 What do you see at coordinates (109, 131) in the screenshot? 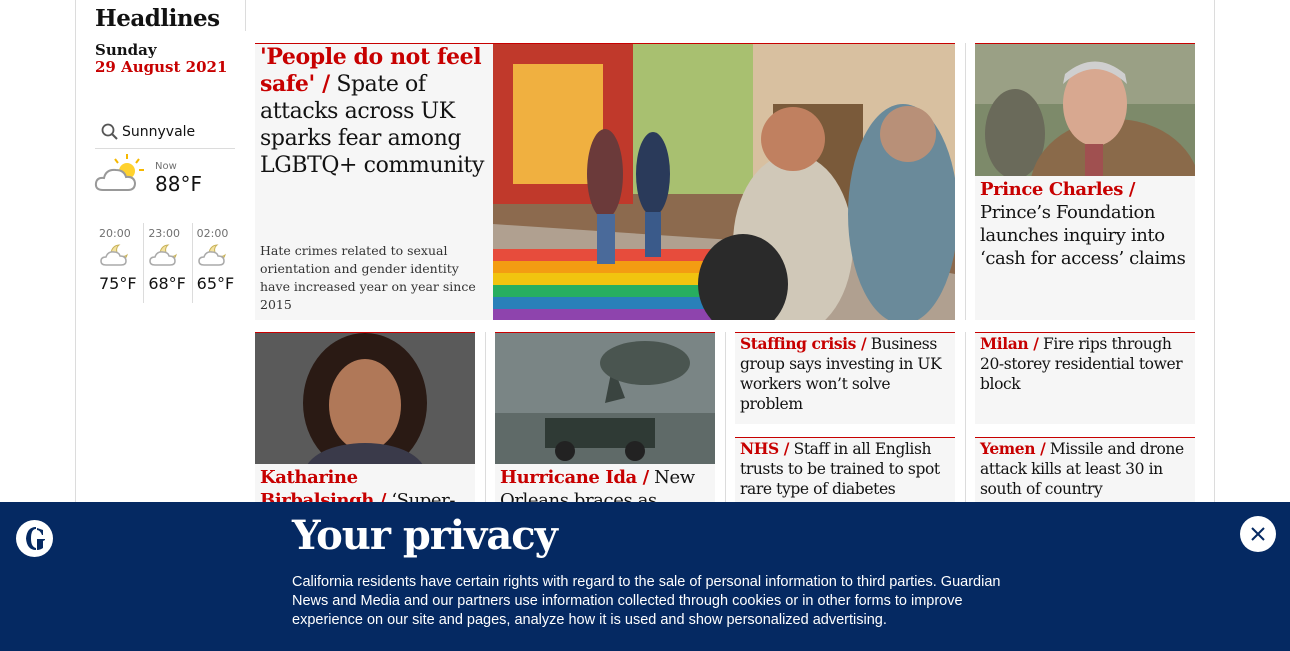
I see `search-icon` at bounding box center [109, 131].